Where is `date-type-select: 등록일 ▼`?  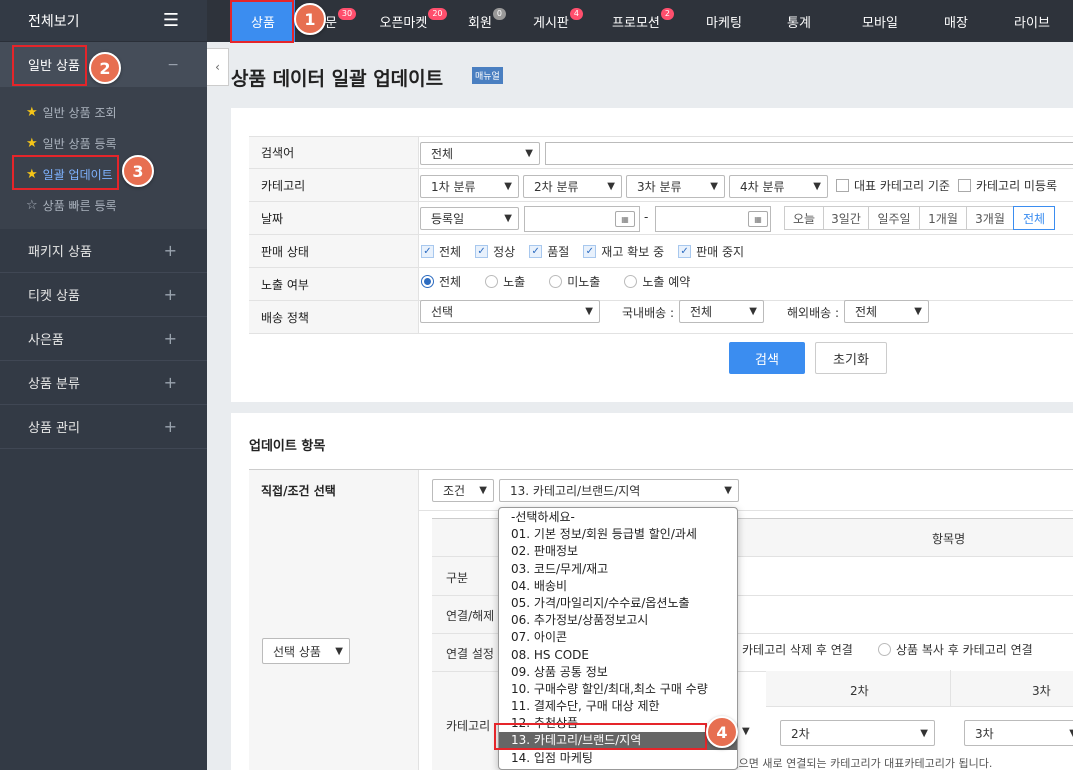
date-type-select: 등록일 ▼ is located at coordinates (469, 218).